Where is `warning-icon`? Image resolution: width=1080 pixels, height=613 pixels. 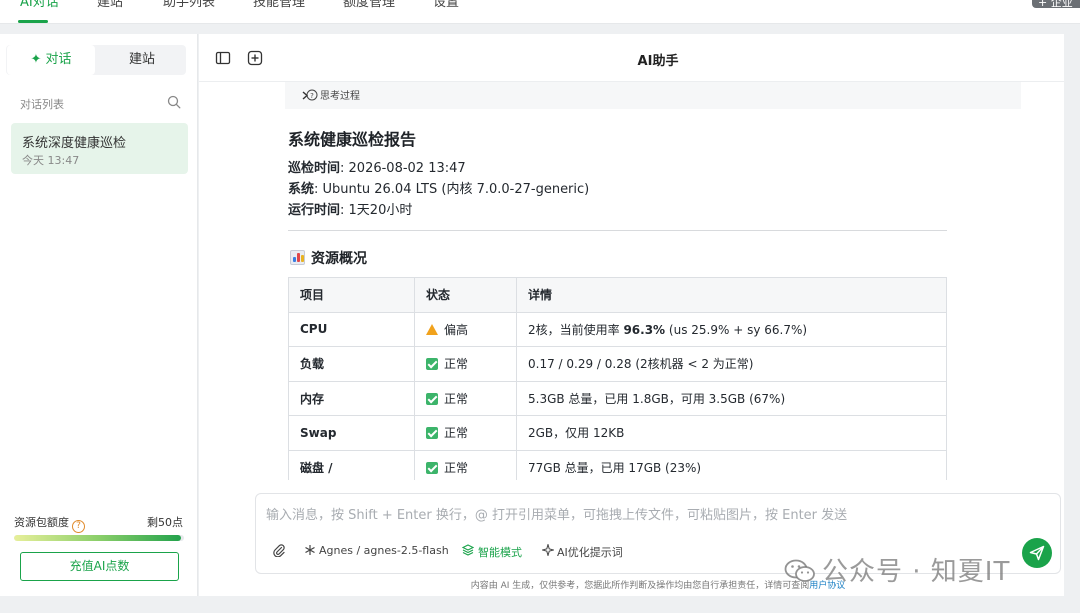
warning-icon is located at coordinates (432, 329).